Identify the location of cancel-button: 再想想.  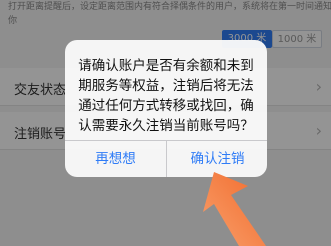
(115, 159).